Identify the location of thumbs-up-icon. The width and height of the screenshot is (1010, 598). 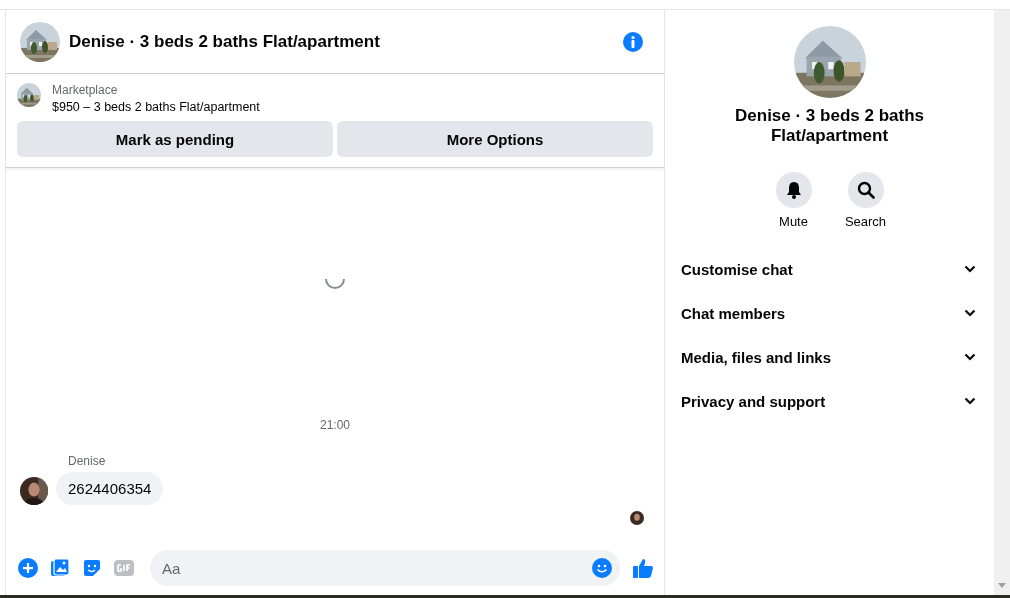
(643, 568).